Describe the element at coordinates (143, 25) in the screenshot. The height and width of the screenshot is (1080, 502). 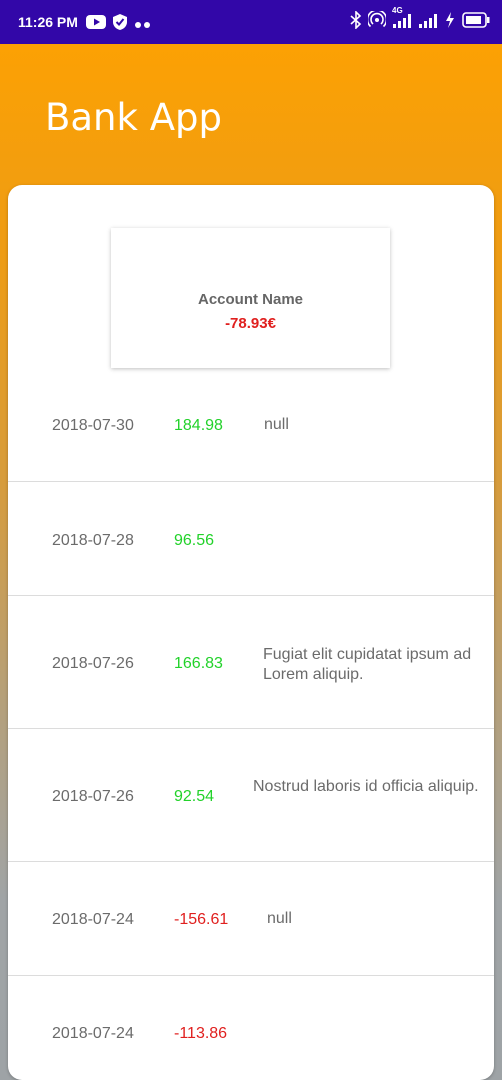
I see `more-dots-icon` at that location.